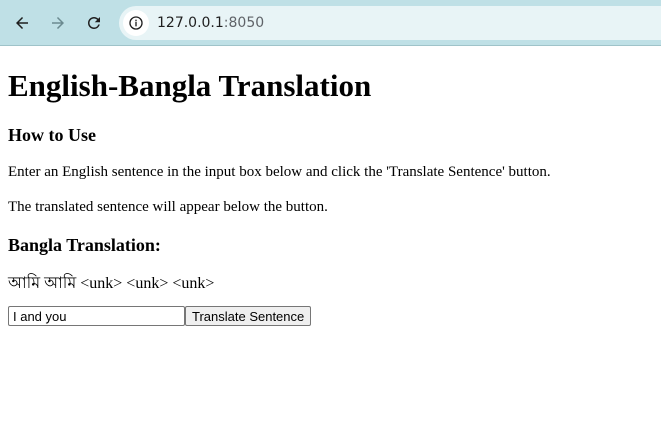 This screenshot has height=434, width=661. I want to click on url-port: :8050, so click(244, 23).